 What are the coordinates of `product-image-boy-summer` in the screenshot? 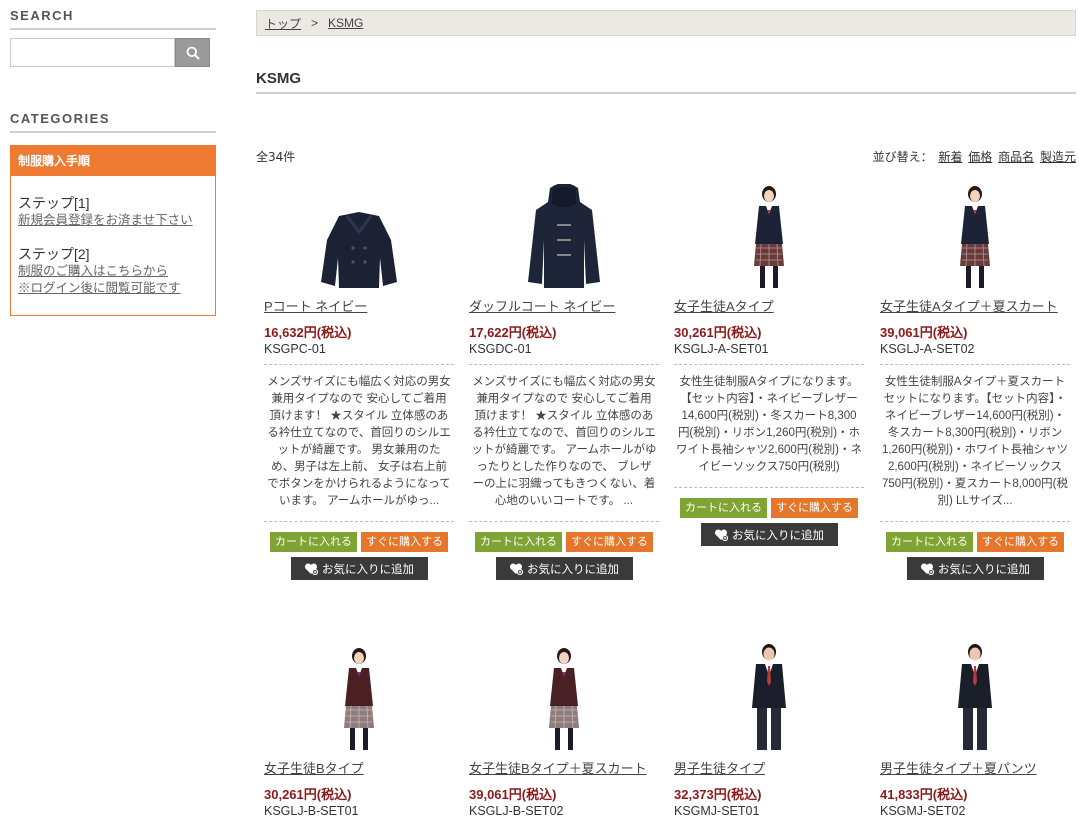 It's located at (975, 697).